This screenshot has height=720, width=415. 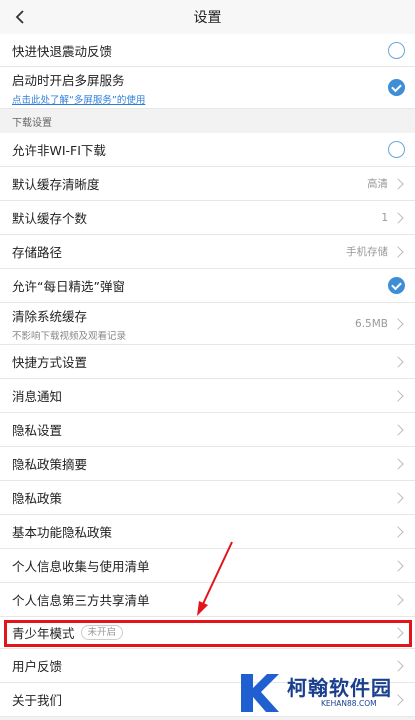 What do you see at coordinates (68, 286) in the screenshot?
I see `row-label: 允许“每日精选”弹窗` at bounding box center [68, 286].